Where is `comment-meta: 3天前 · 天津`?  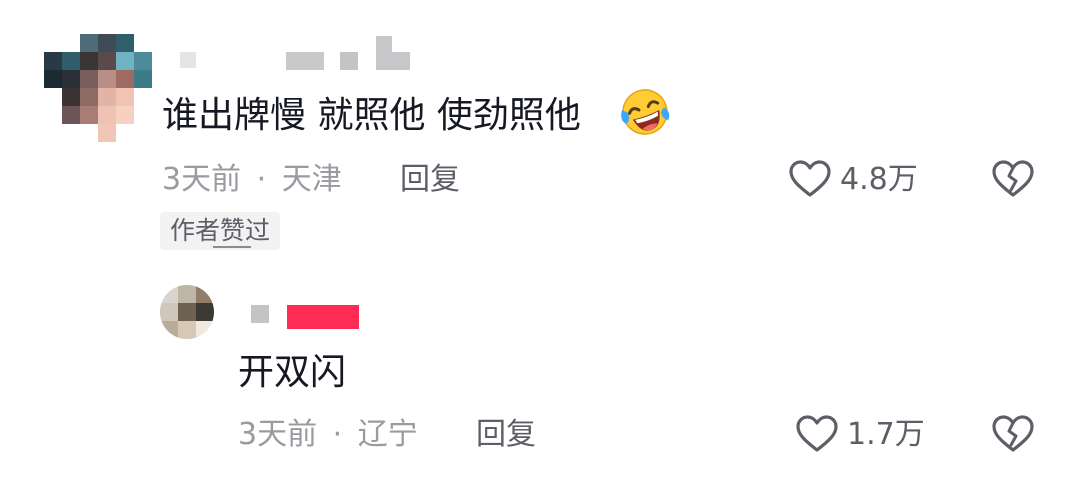
comment-meta: 3天前 · 天津 is located at coordinates (252, 180).